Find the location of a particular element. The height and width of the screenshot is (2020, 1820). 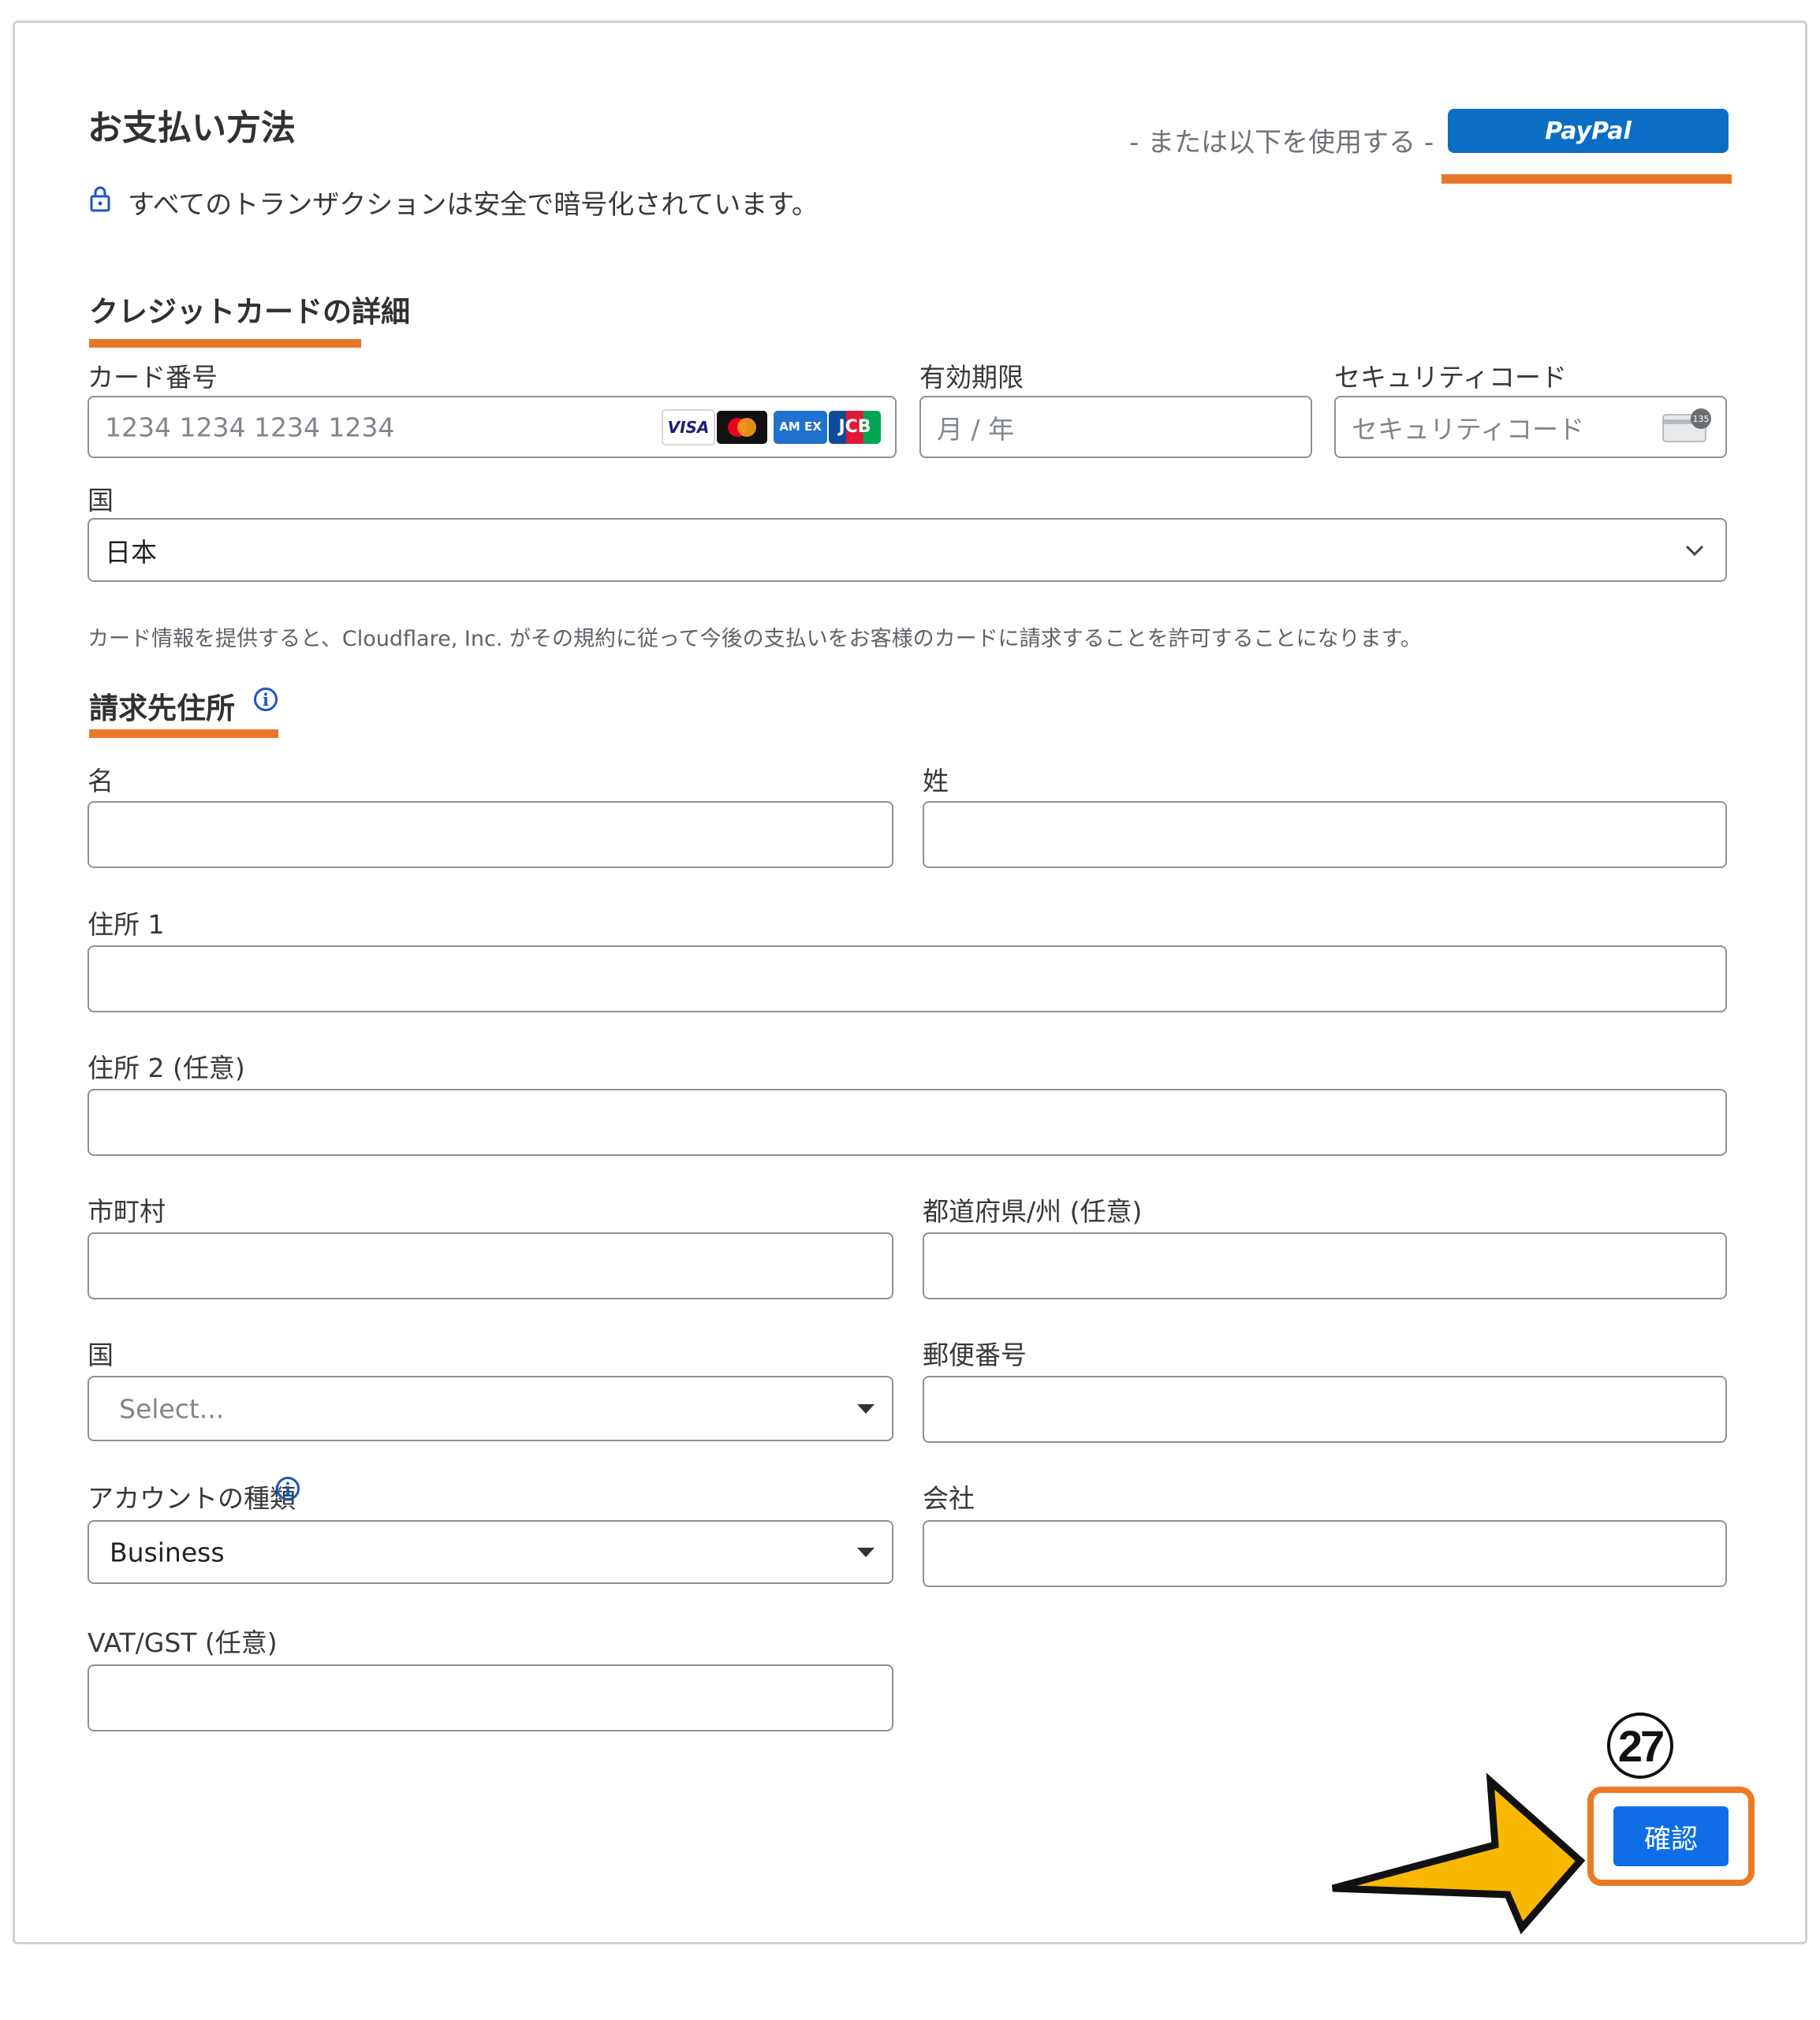

state-input is located at coordinates (1325, 1265).